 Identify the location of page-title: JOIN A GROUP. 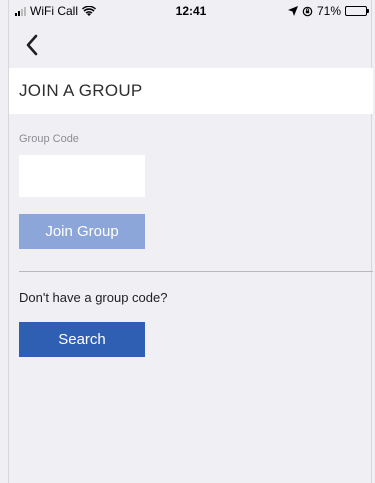
(81, 90).